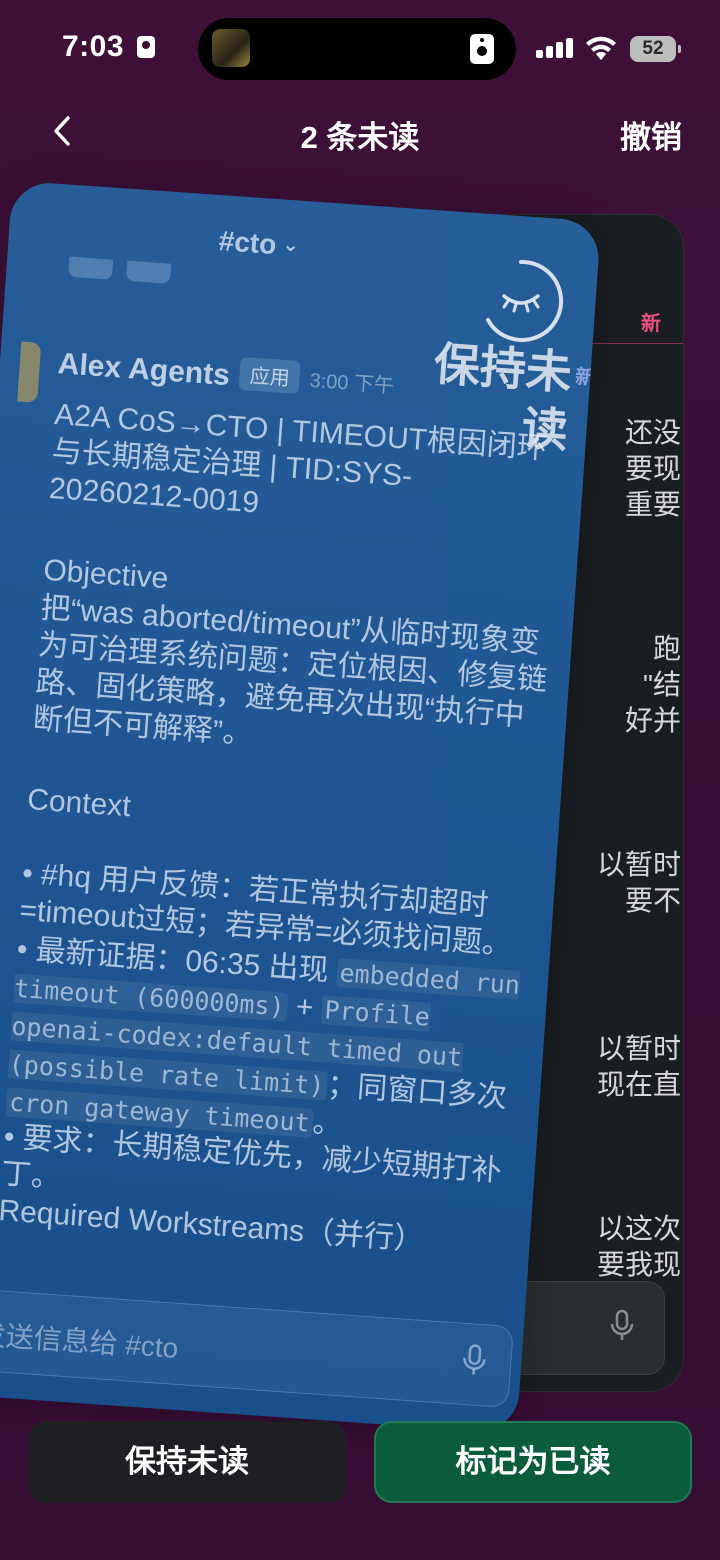 This screenshot has height=1560, width=720. What do you see at coordinates (503, 397) in the screenshot?
I see `swipe-action-label: 保持未读` at bounding box center [503, 397].